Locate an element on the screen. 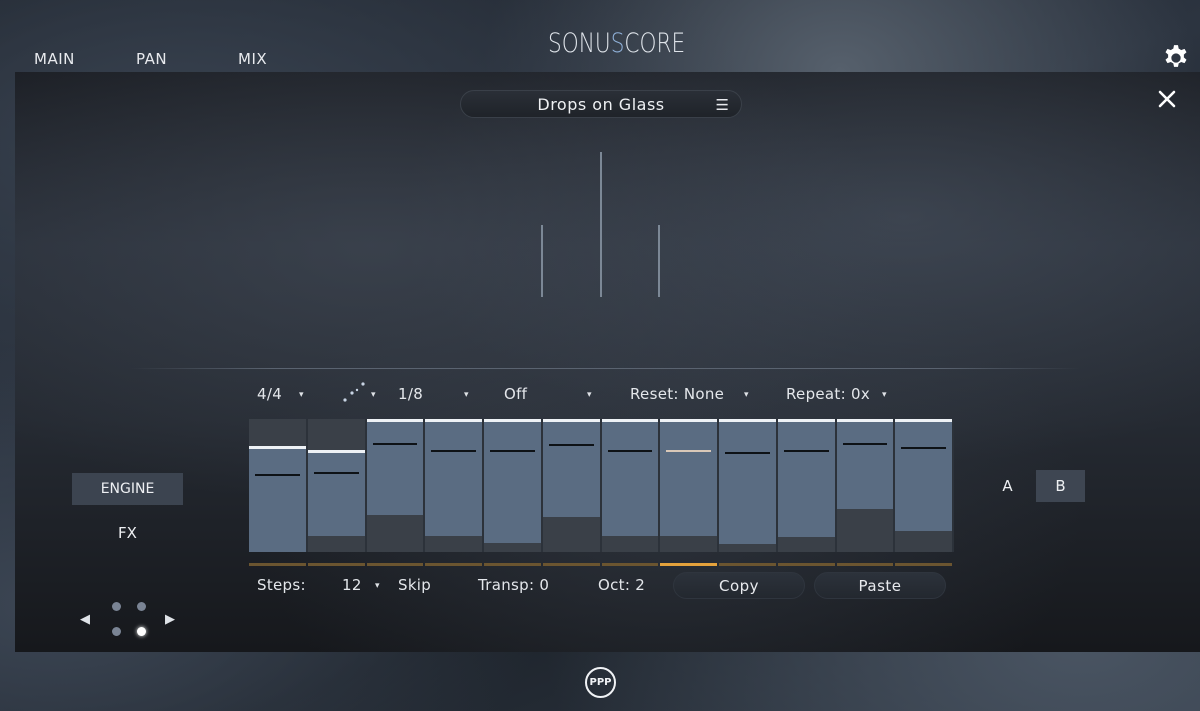  fx-button: FX is located at coordinates (127, 533).